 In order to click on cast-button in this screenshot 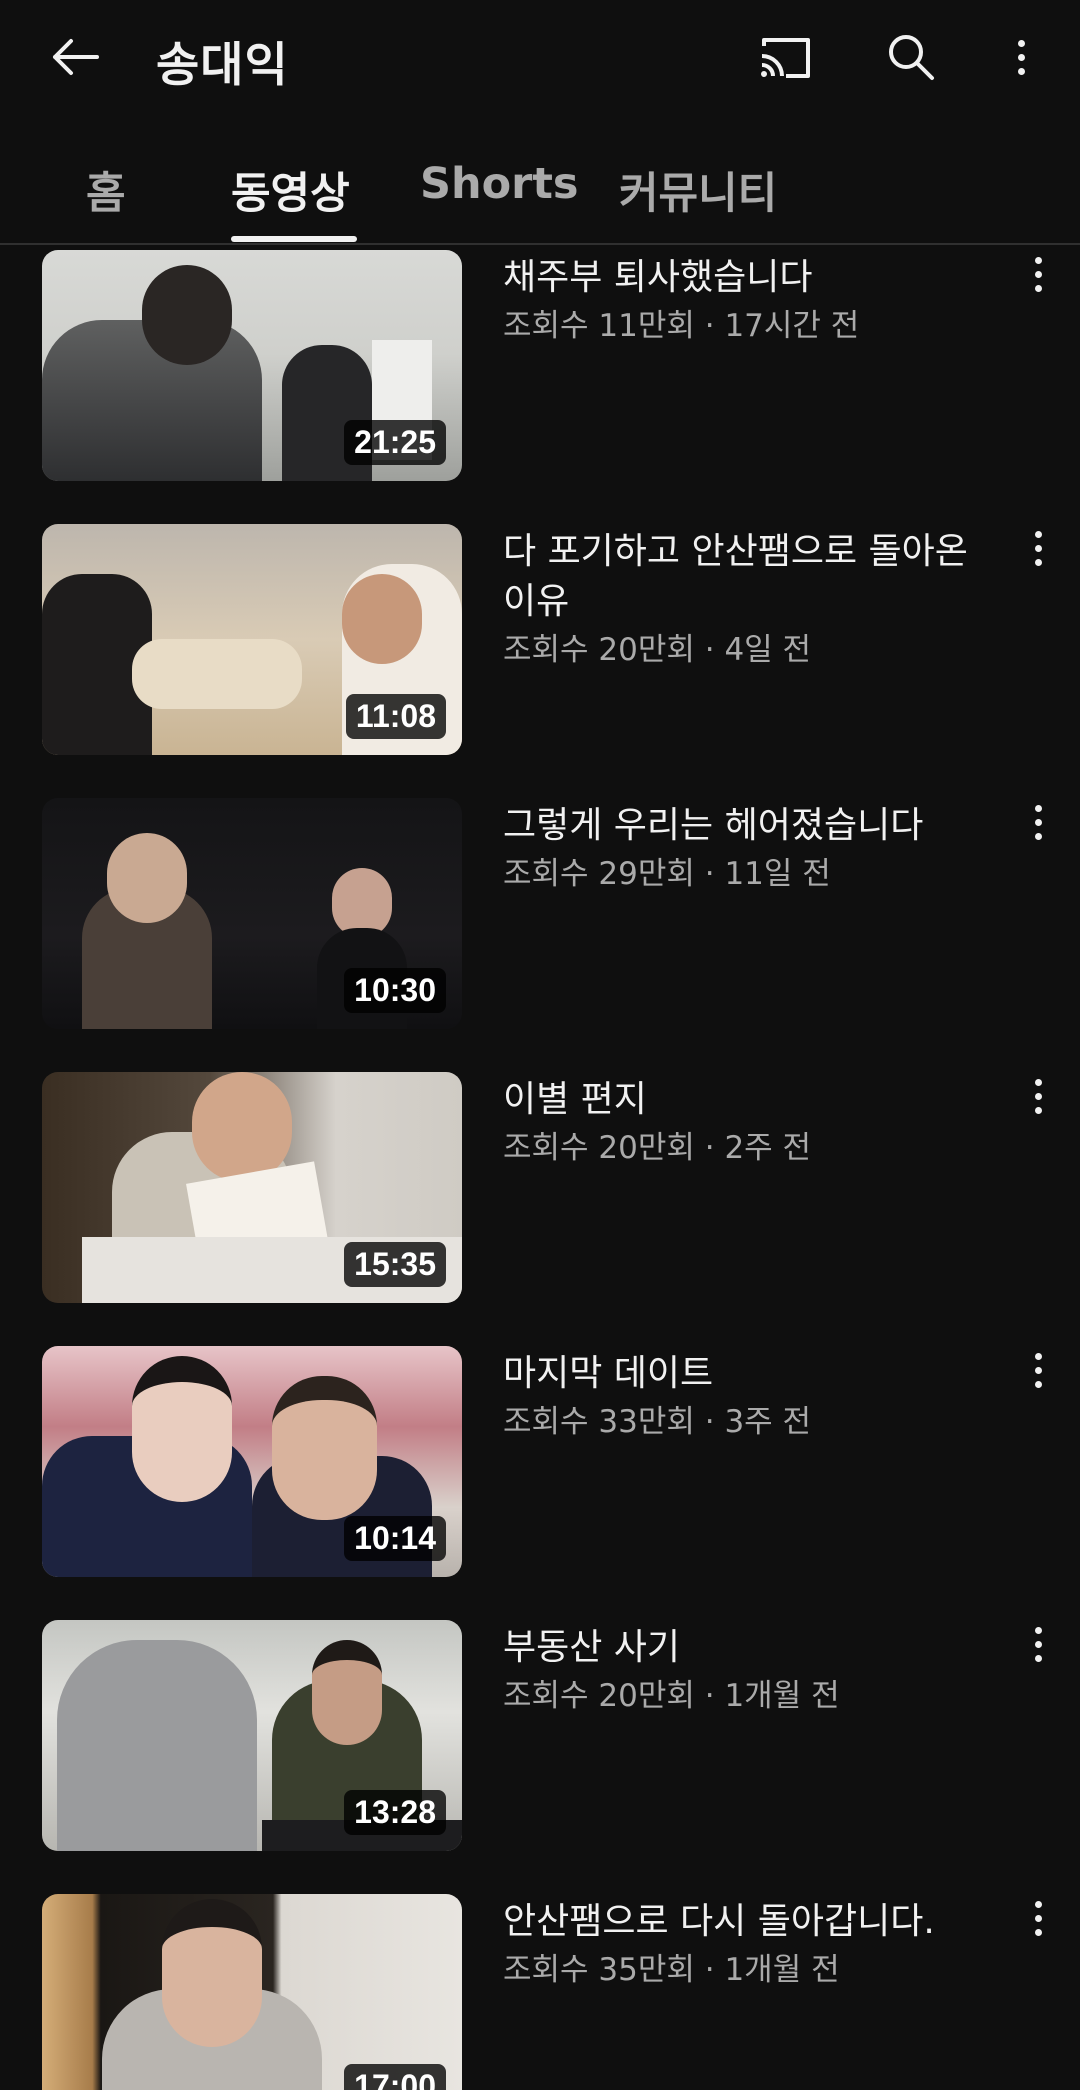, I will do `click(785, 57)`.